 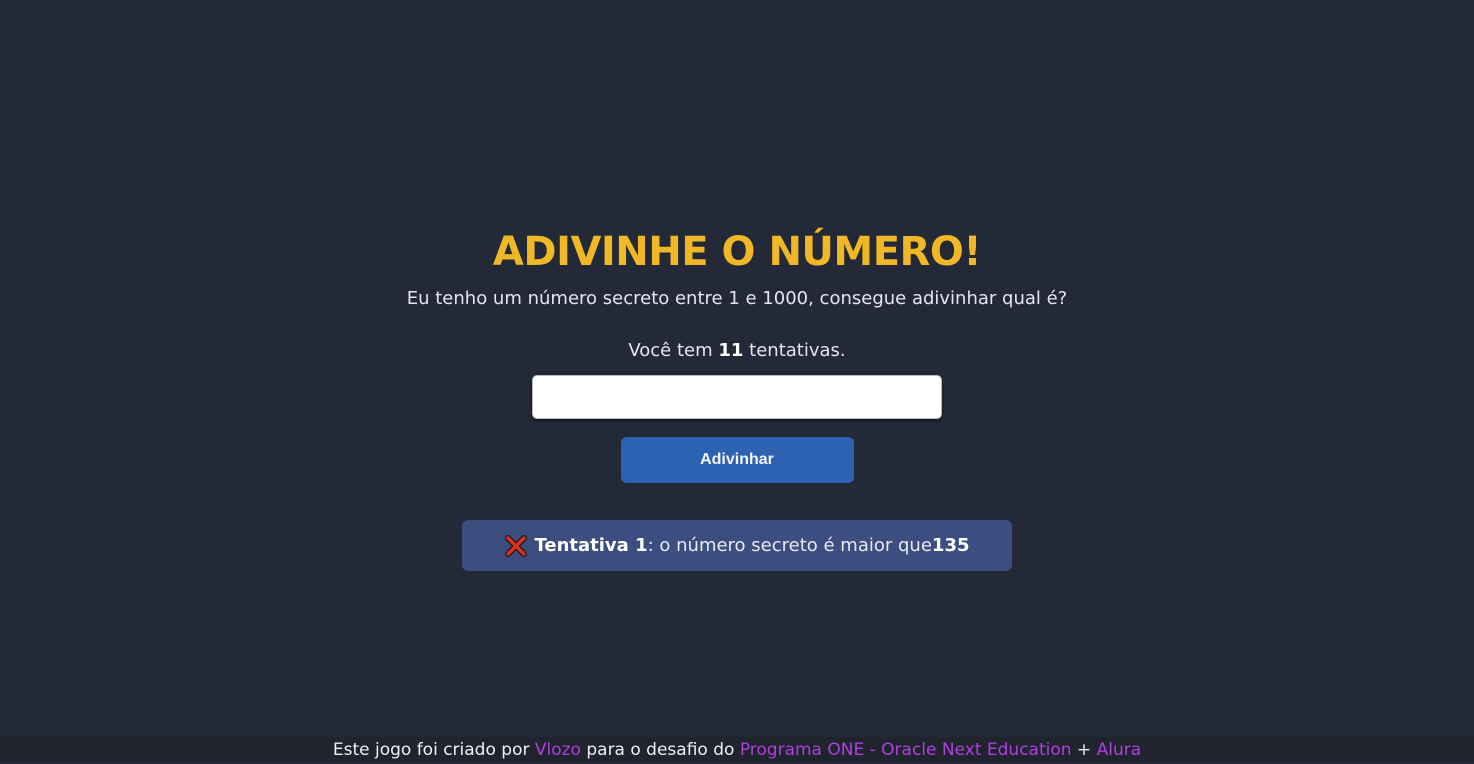 What do you see at coordinates (906, 750) in the screenshot?
I see `program-link: Programa ONE - Oracle Next Education` at bounding box center [906, 750].